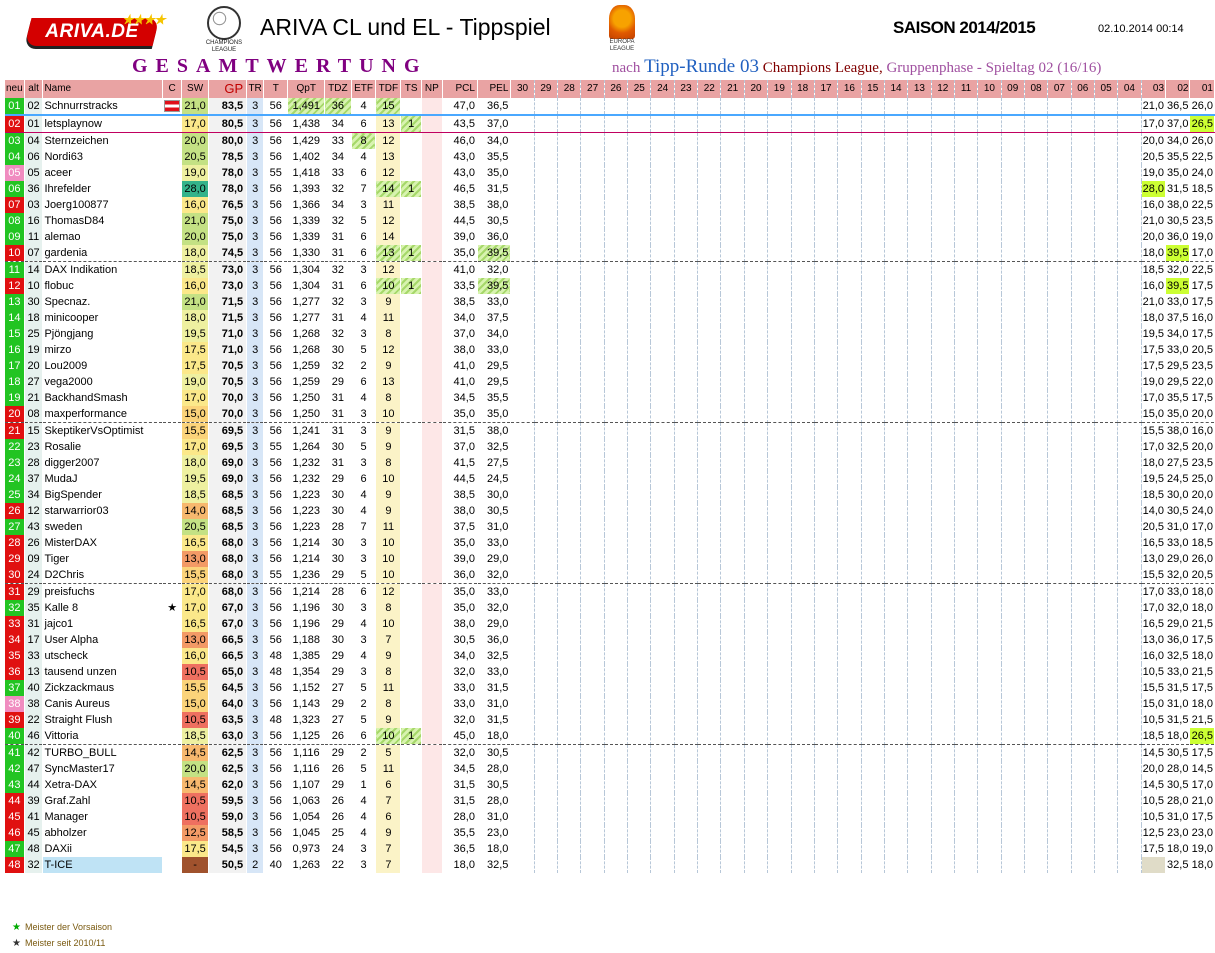 The height and width of the screenshot is (953, 1215). What do you see at coordinates (103, 640) in the screenshot?
I see `cell-name: User Alpha` at bounding box center [103, 640].